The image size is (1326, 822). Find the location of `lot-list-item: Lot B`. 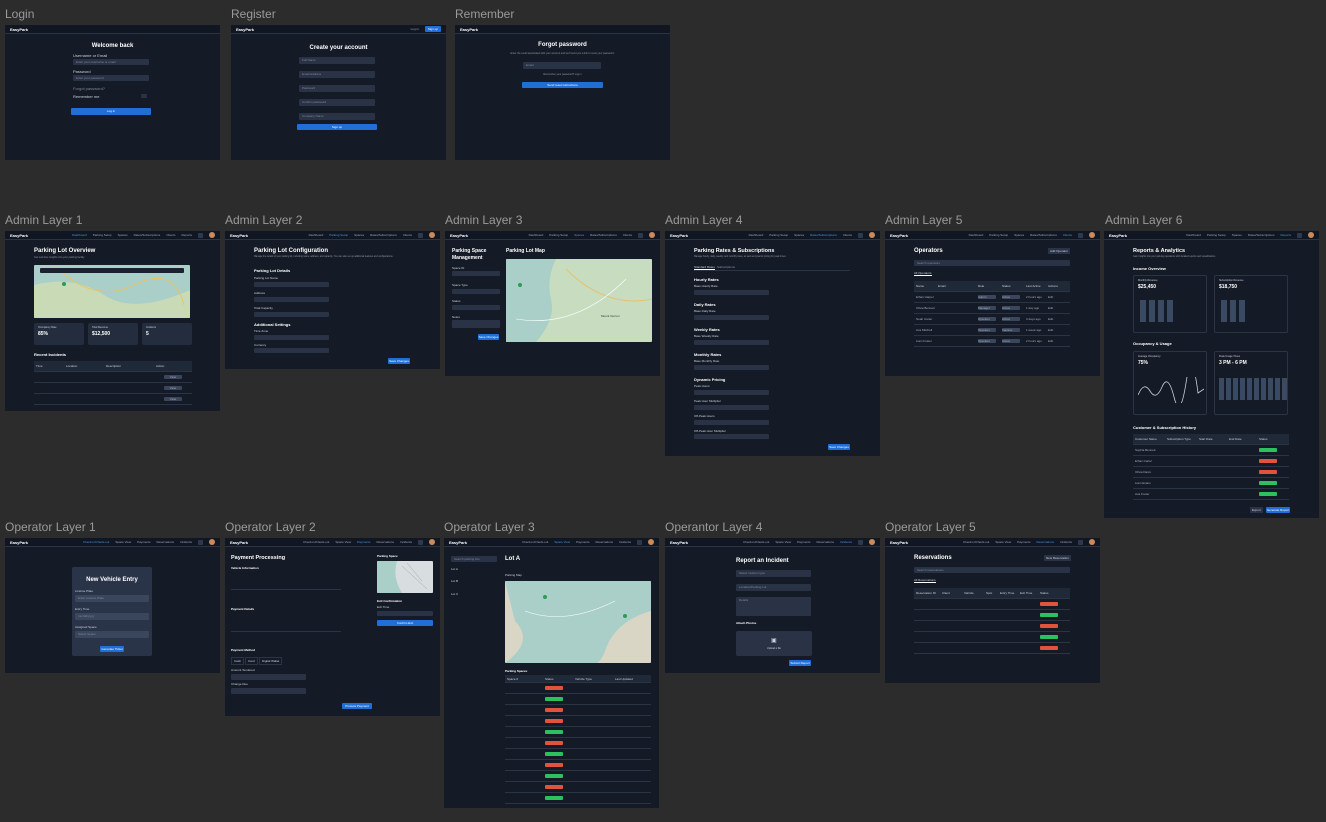

lot-list-item: Lot B is located at coordinates (454, 581).